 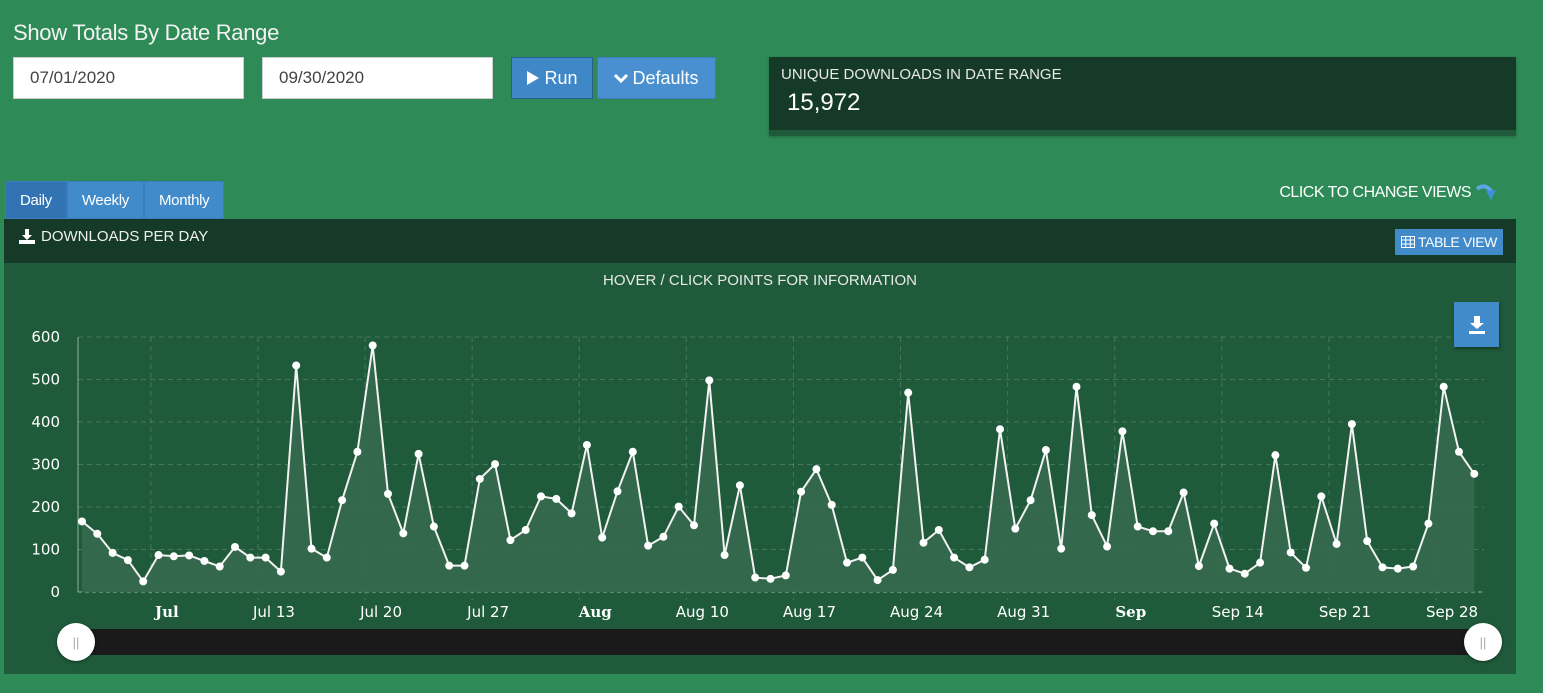 I want to click on start-date-input, so click(x=128, y=78).